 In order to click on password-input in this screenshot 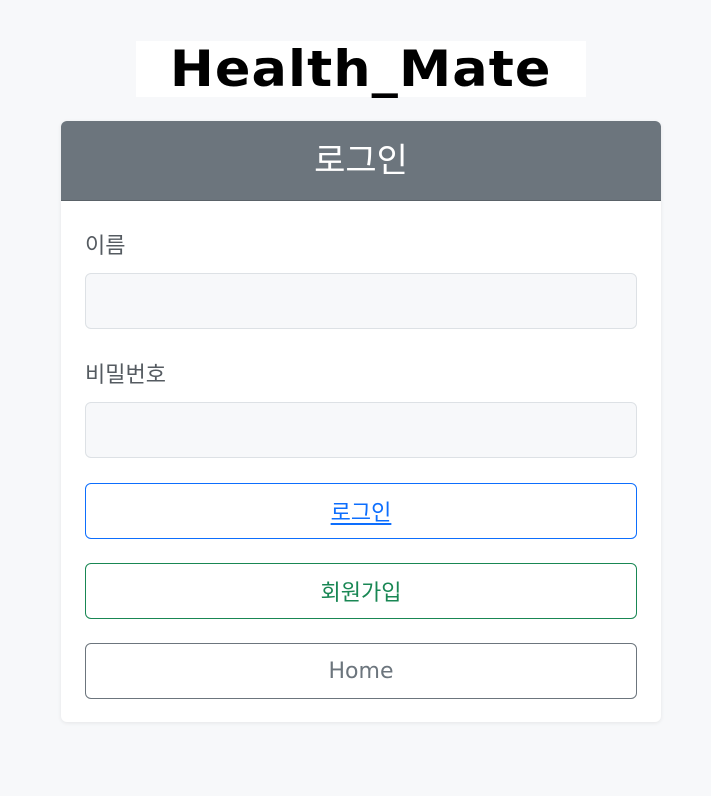, I will do `click(361, 430)`.